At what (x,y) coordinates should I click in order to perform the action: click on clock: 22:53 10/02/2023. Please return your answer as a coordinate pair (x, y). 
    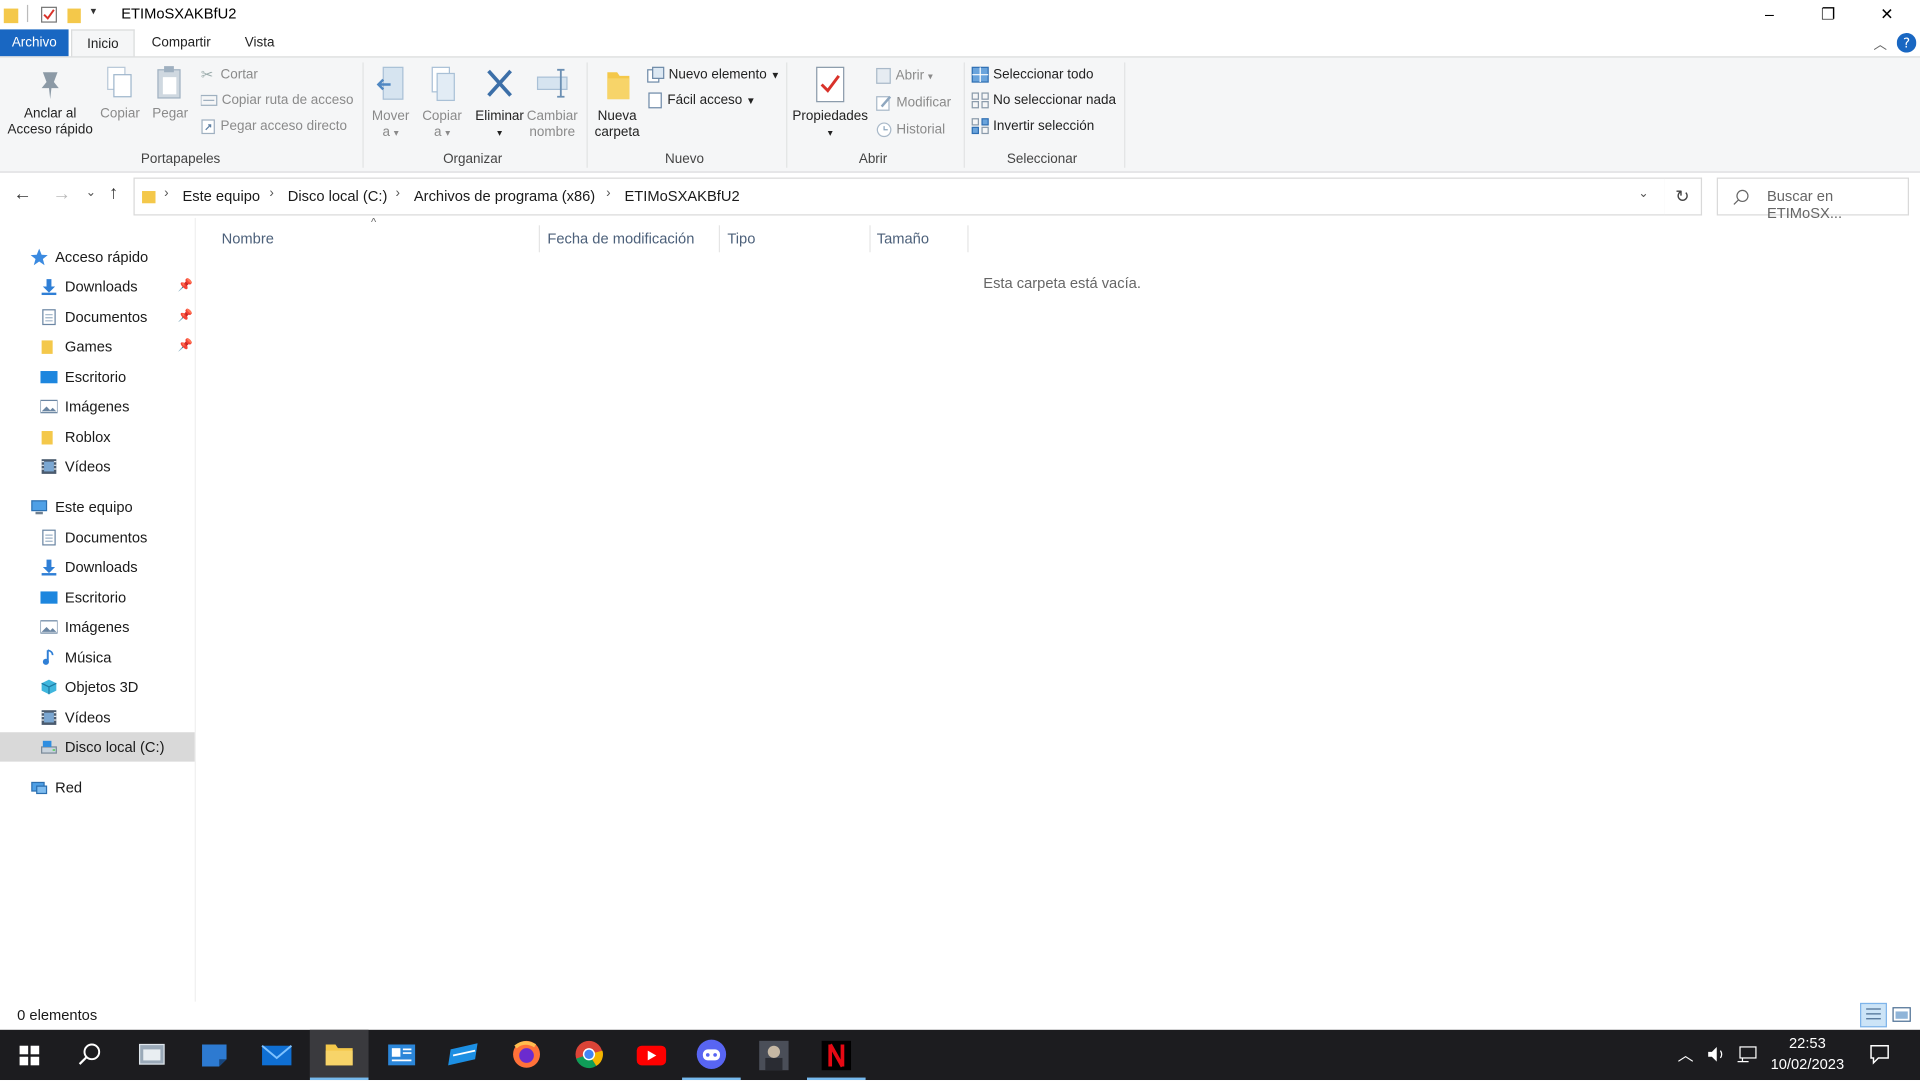
    Looking at the image, I should click on (1807, 1054).